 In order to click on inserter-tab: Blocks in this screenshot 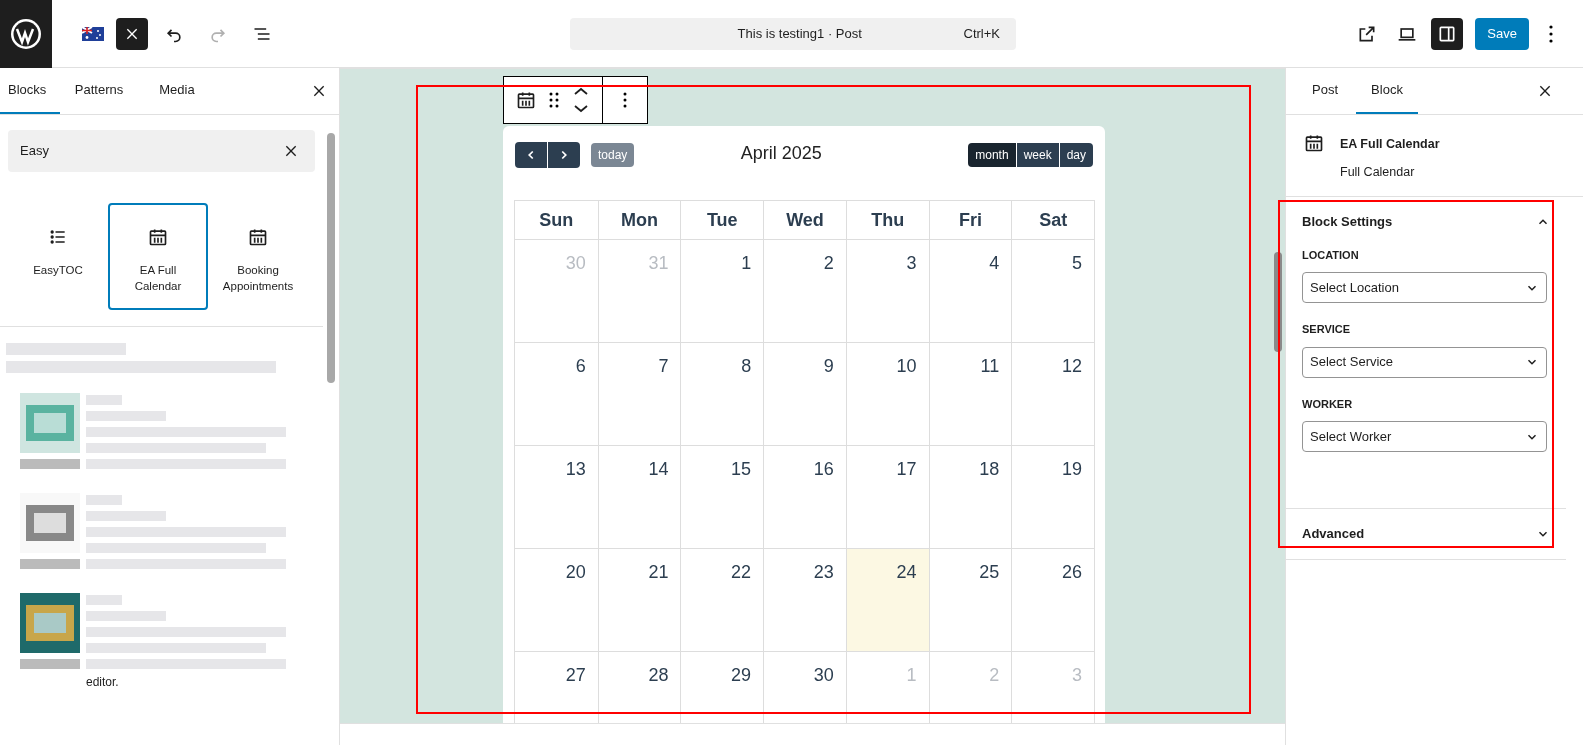, I will do `click(30, 91)`.